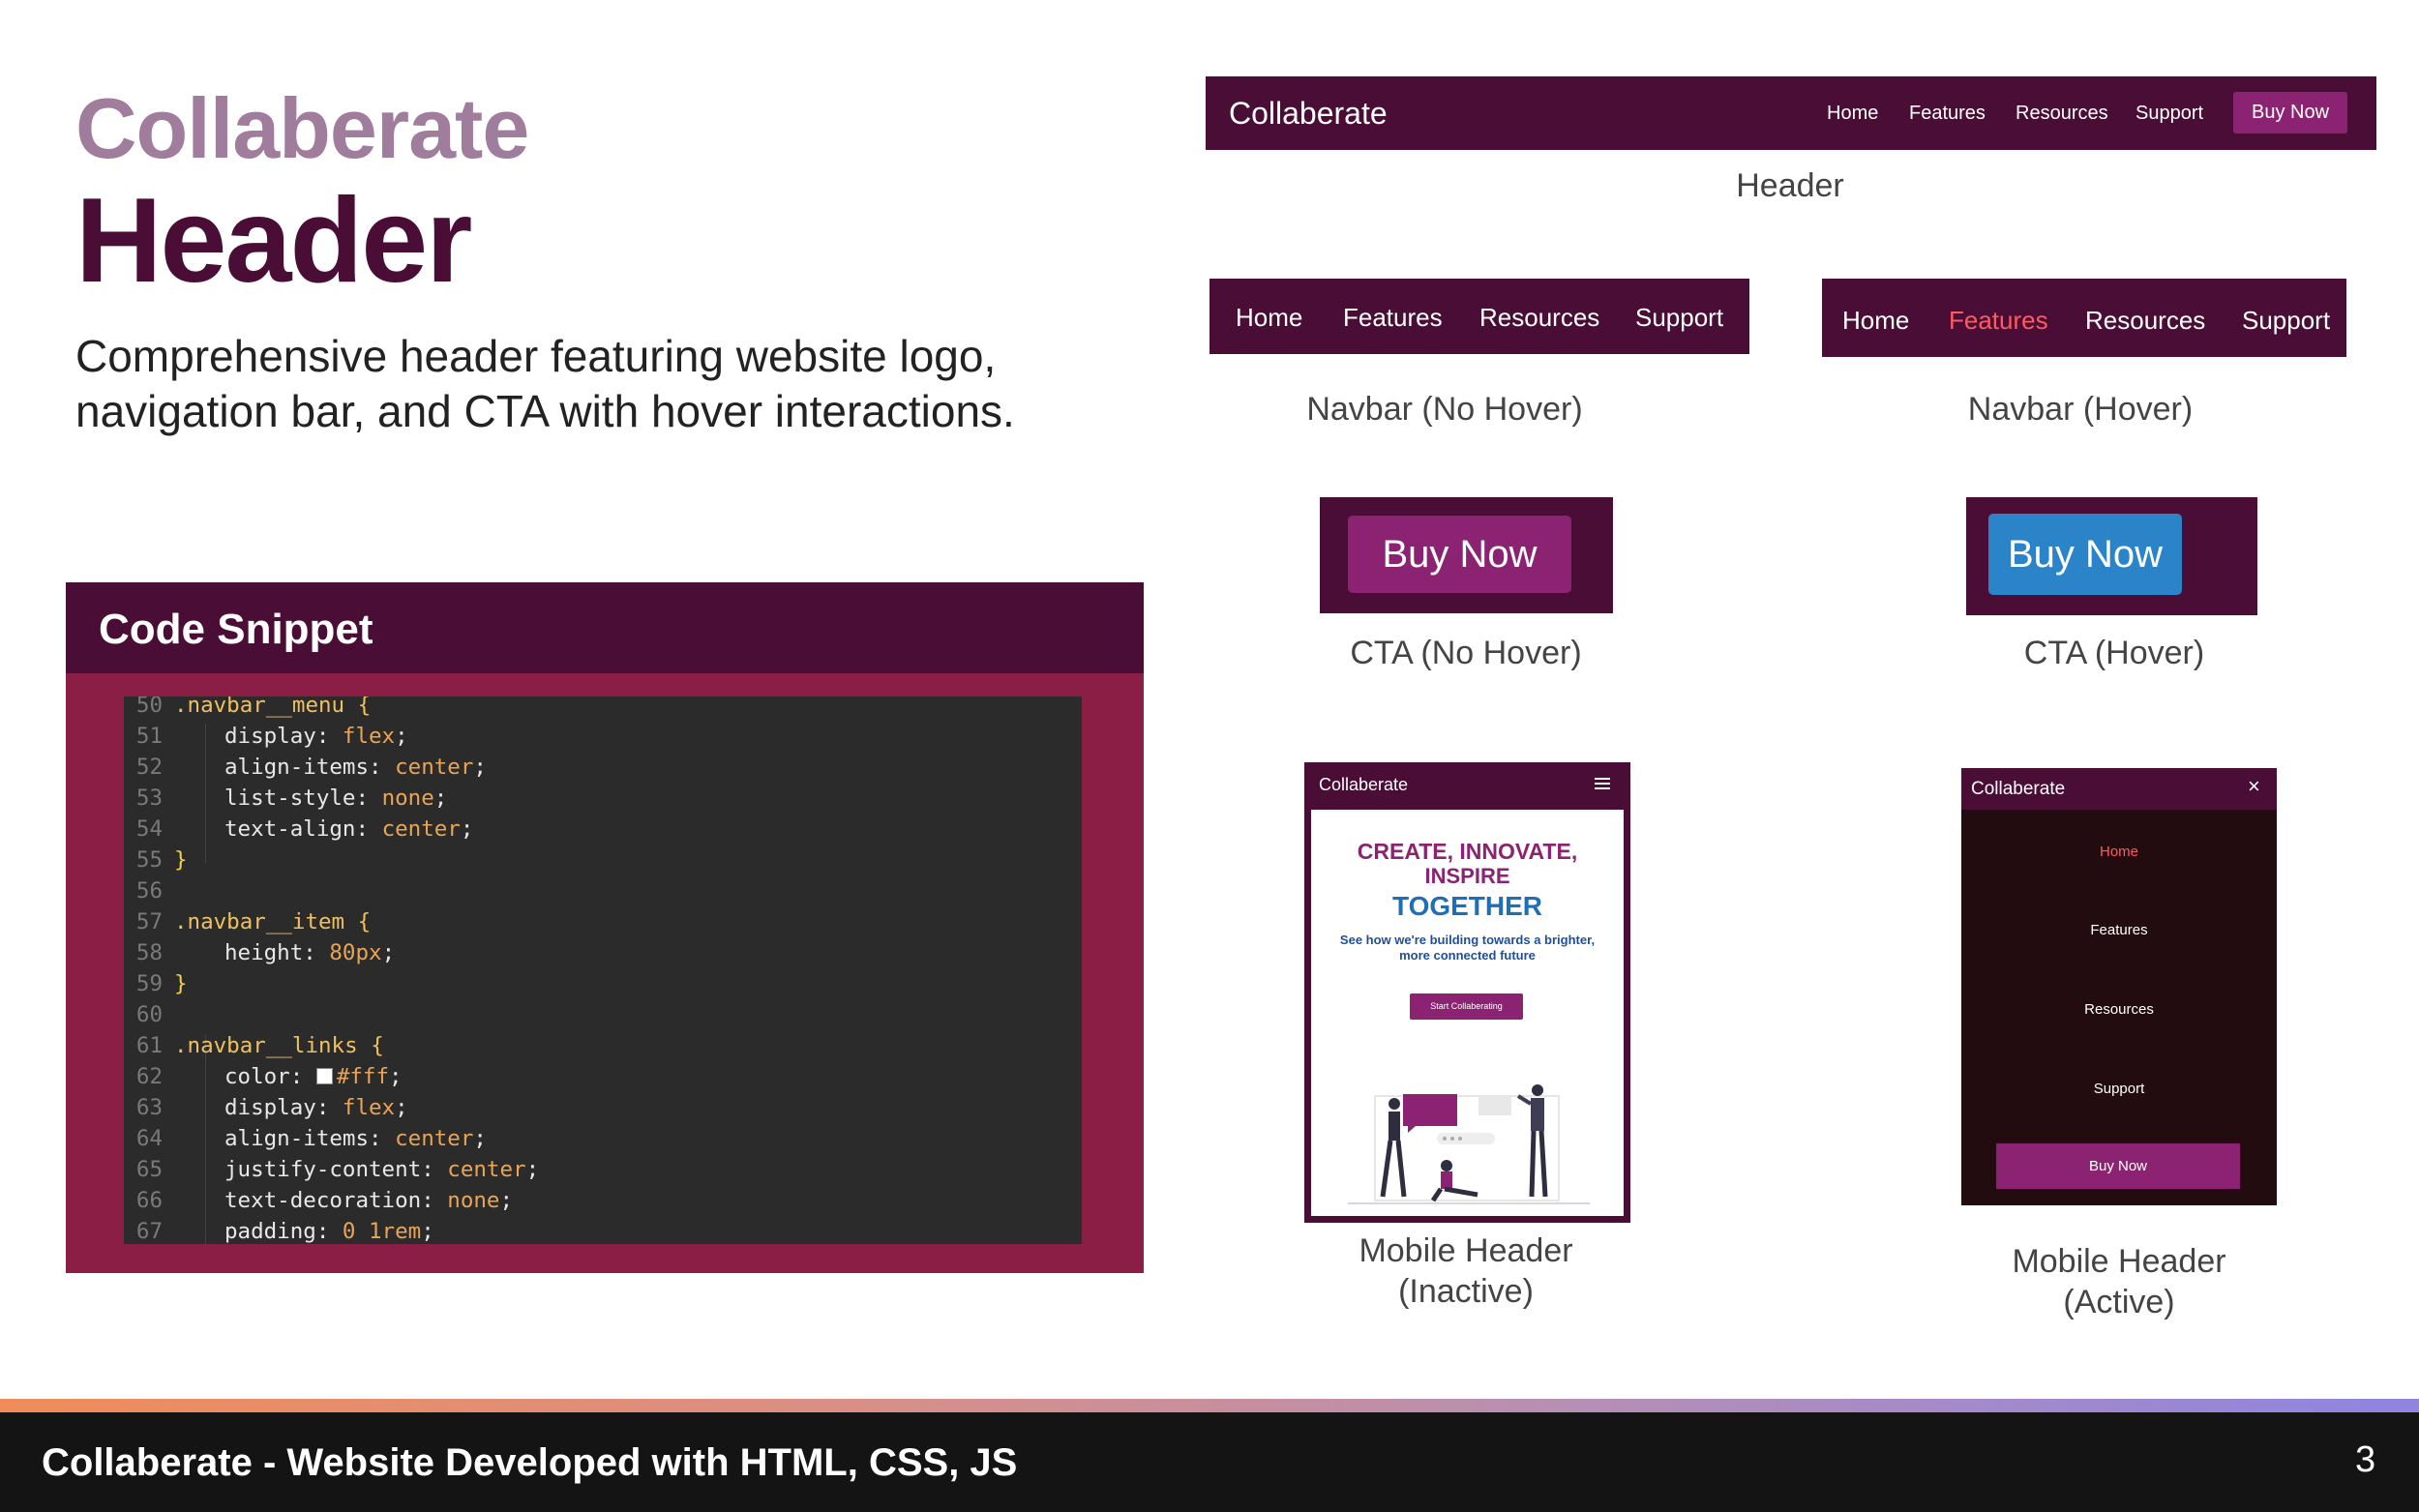 Image resolution: width=2419 pixels, height=1512 pixels. I want to click on code-line: 52 align-items: center;, so click(311, 767).